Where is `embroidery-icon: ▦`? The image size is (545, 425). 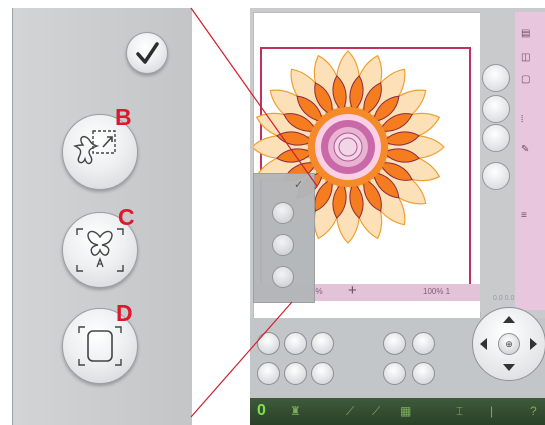
embroidery-icon: ▦ is located at coordinates (405, 411).